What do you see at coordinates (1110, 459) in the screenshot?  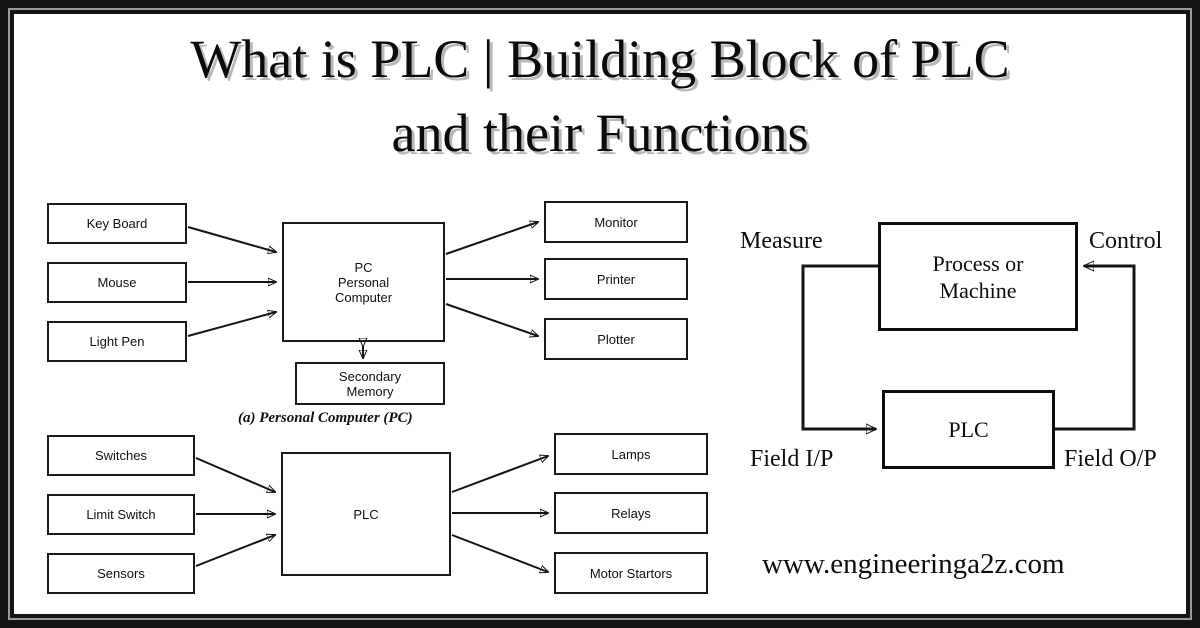 I see `loop-label-field-op: Field O/P` at bounding box center [1110, 459].